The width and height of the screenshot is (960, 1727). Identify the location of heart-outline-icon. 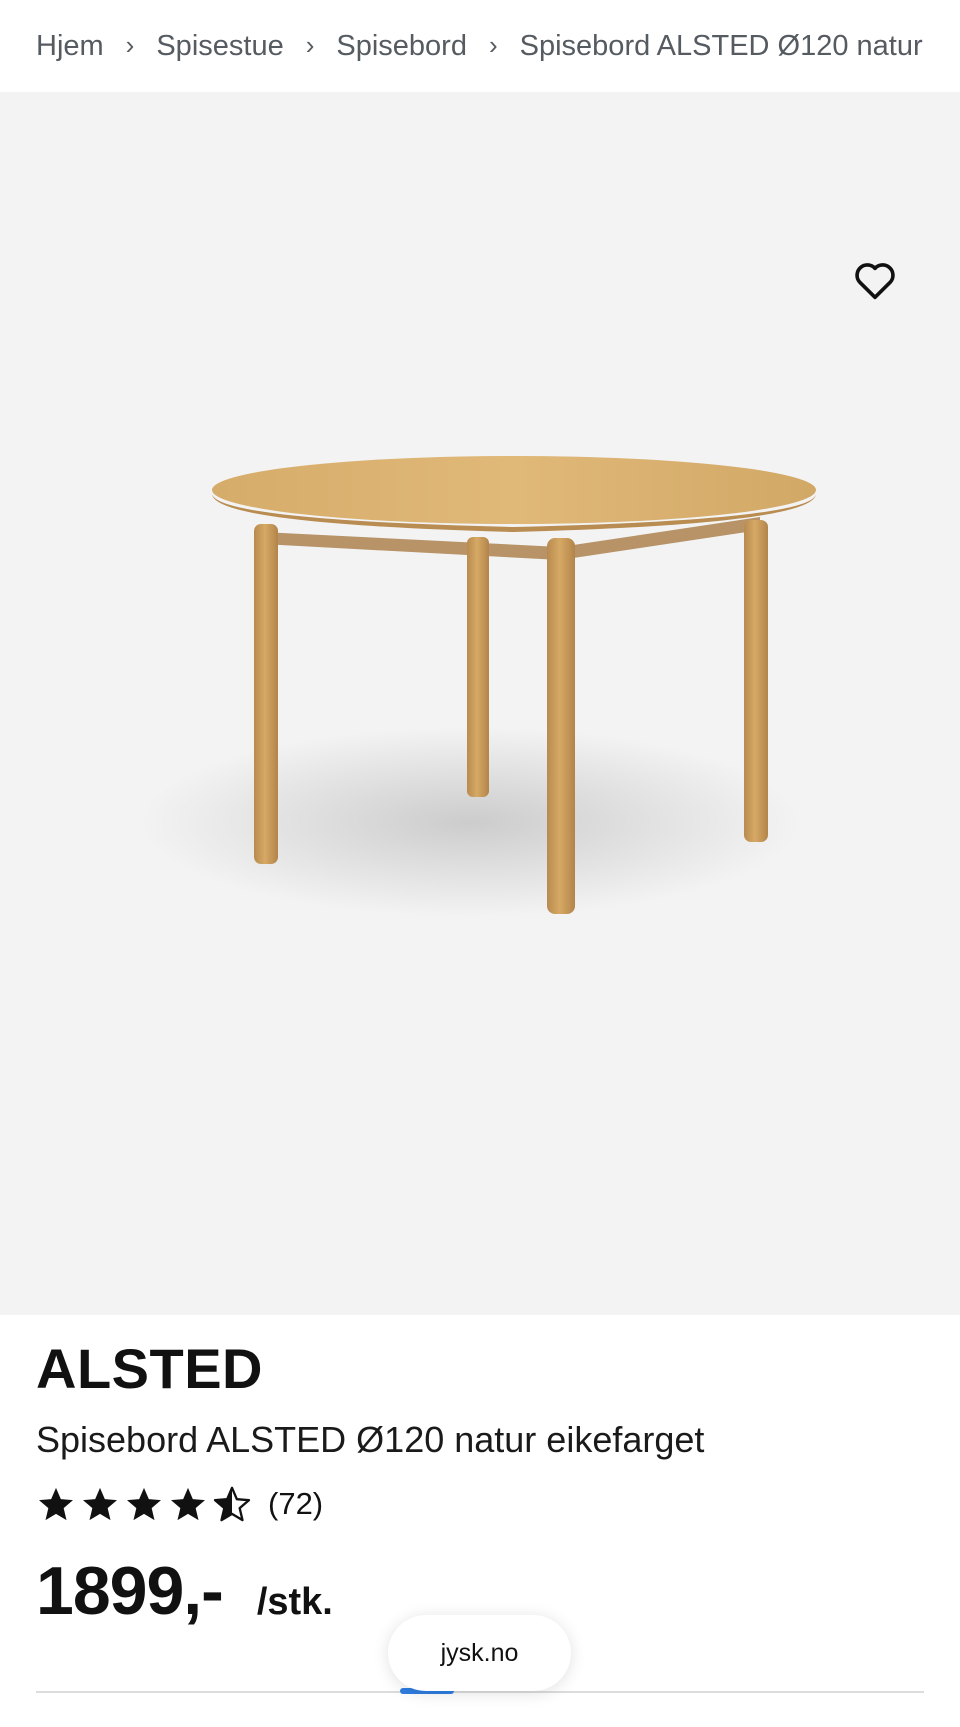
(875, 281).